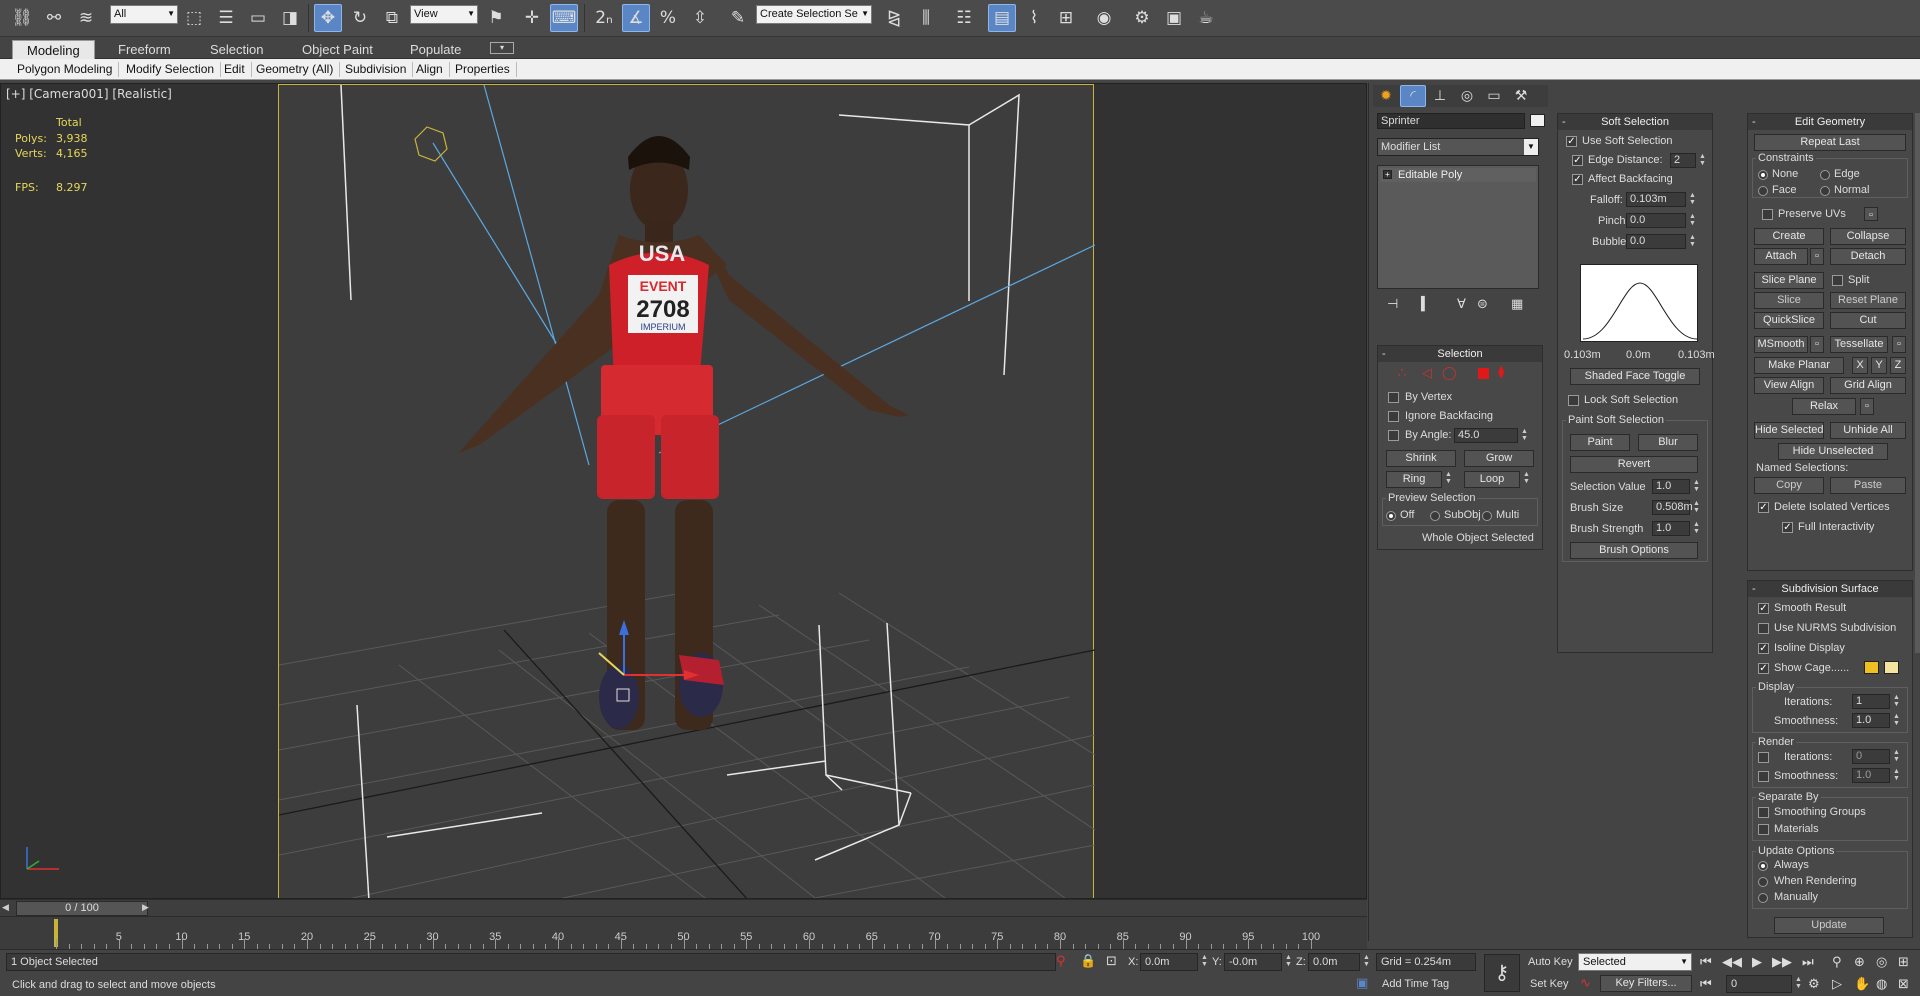  I want to click on reset-plane-button: Reset Plane, so click(1868, 300).